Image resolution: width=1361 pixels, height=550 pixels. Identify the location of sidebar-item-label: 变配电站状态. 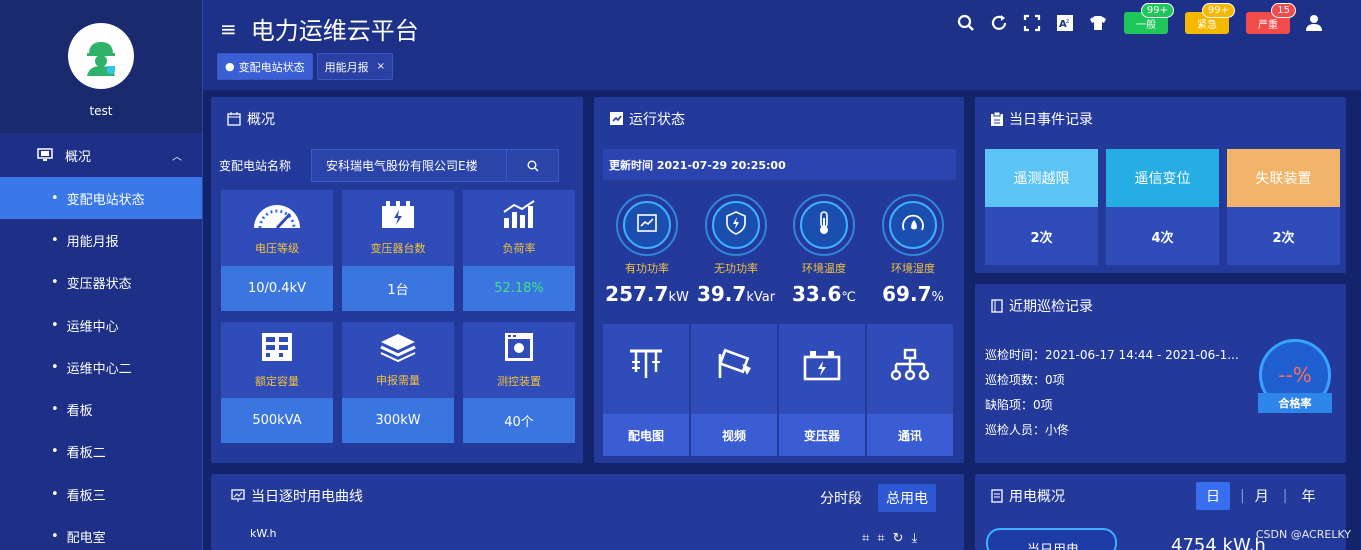
(105, 200).